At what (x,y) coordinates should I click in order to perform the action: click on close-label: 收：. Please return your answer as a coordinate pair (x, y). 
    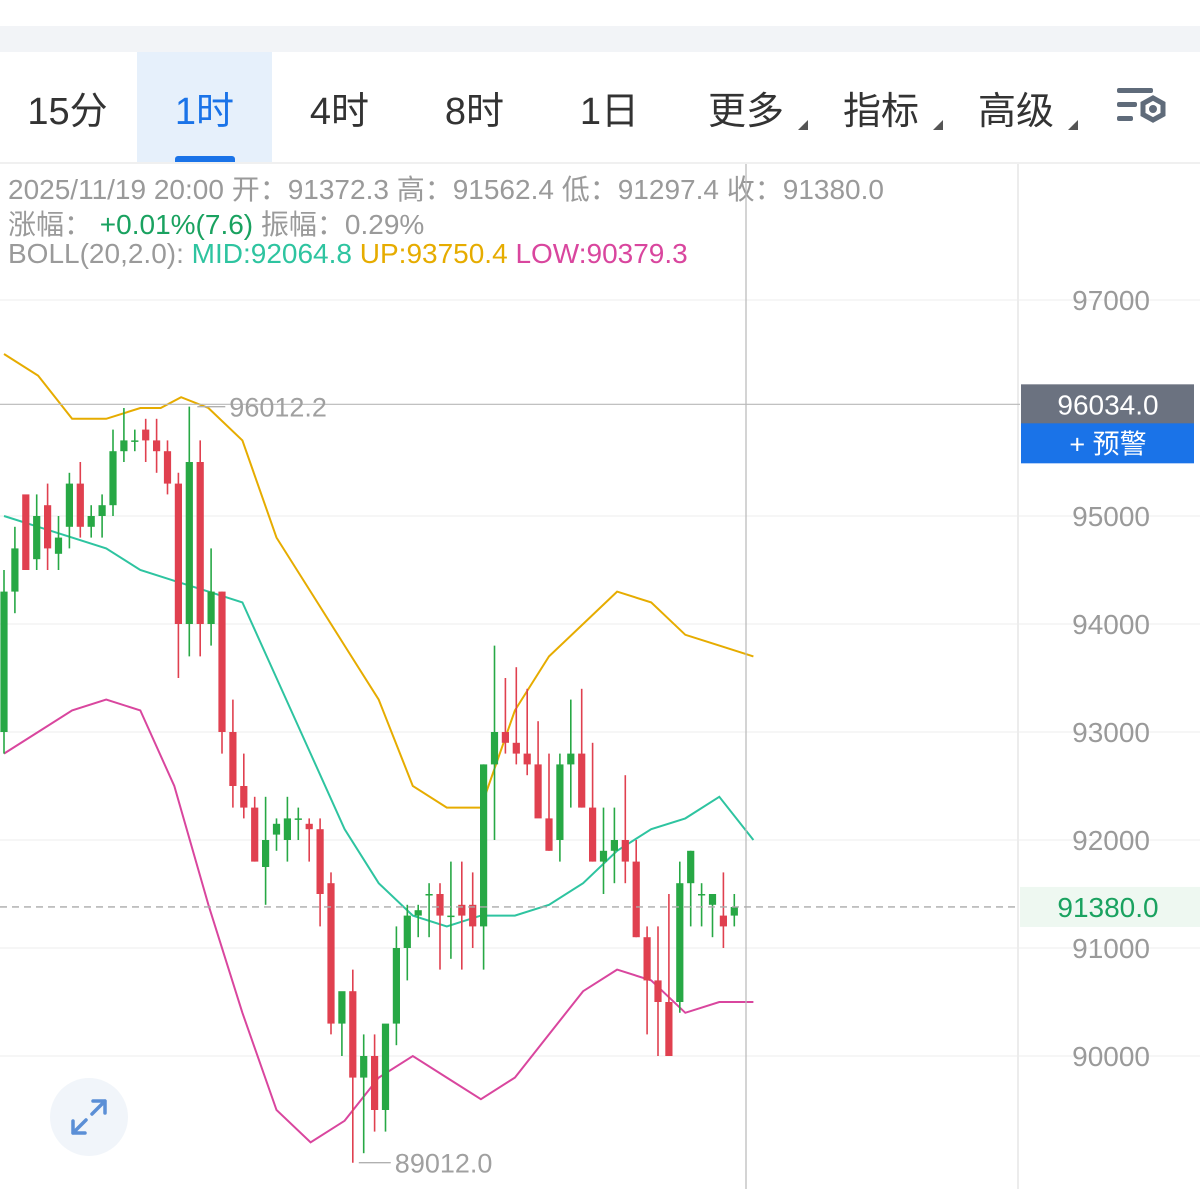
    Looking at the image, I should click on (754, 189).